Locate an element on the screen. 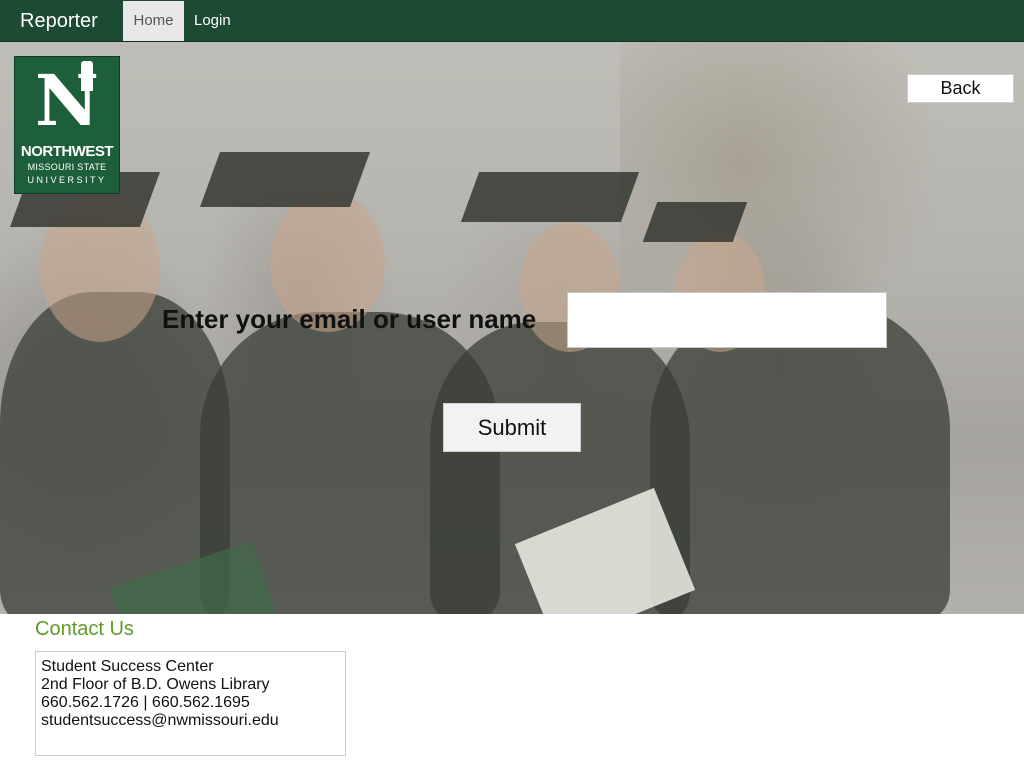 This screenshot has height=768, width=1024. nav-item-login: Login is located at coordinates (211, 21).